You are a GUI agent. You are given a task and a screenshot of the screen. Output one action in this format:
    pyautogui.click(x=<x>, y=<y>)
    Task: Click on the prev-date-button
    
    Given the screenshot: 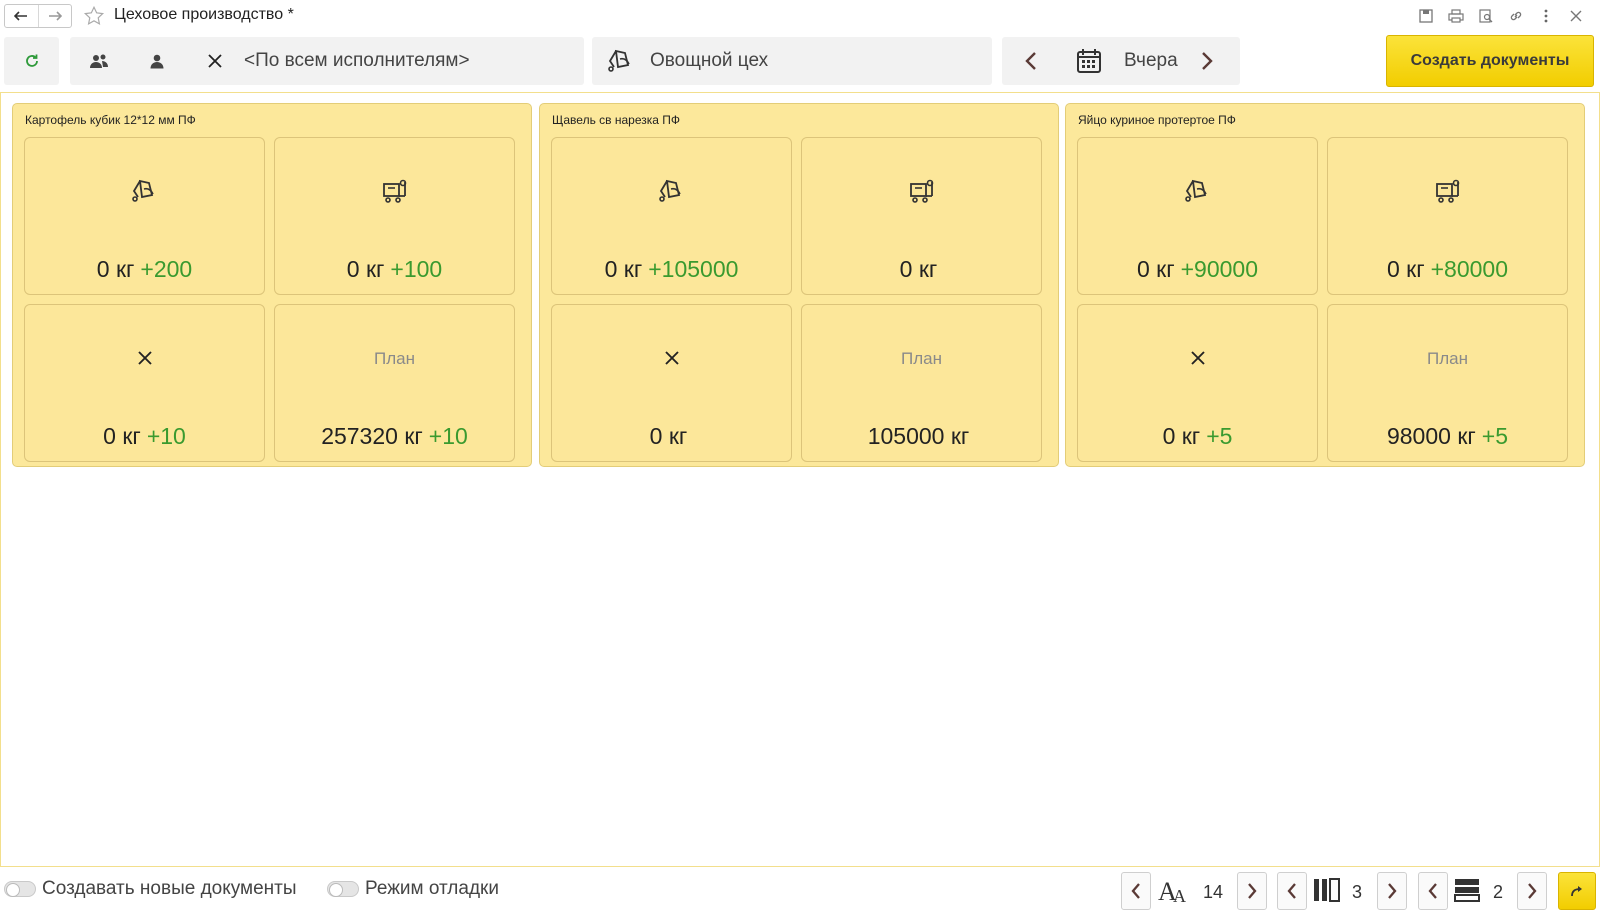 What is the action you would take?
    pyautogui.click(x=1031, y=61)
    